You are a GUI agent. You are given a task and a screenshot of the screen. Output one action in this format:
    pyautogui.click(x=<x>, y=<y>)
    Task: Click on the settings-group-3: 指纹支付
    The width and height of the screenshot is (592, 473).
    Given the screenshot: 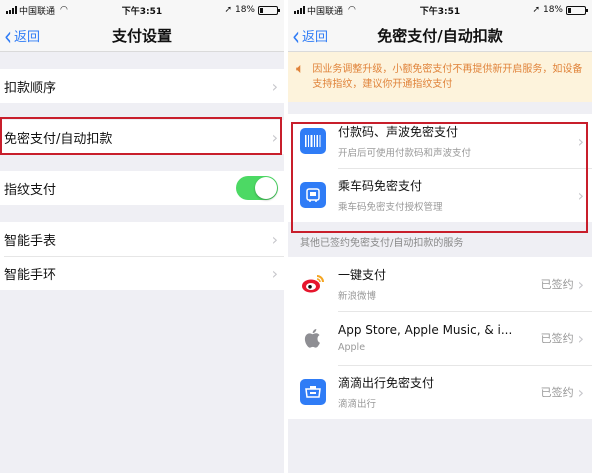 What is the action you would take?
    pyautogui.click(x=142, y=188)
    